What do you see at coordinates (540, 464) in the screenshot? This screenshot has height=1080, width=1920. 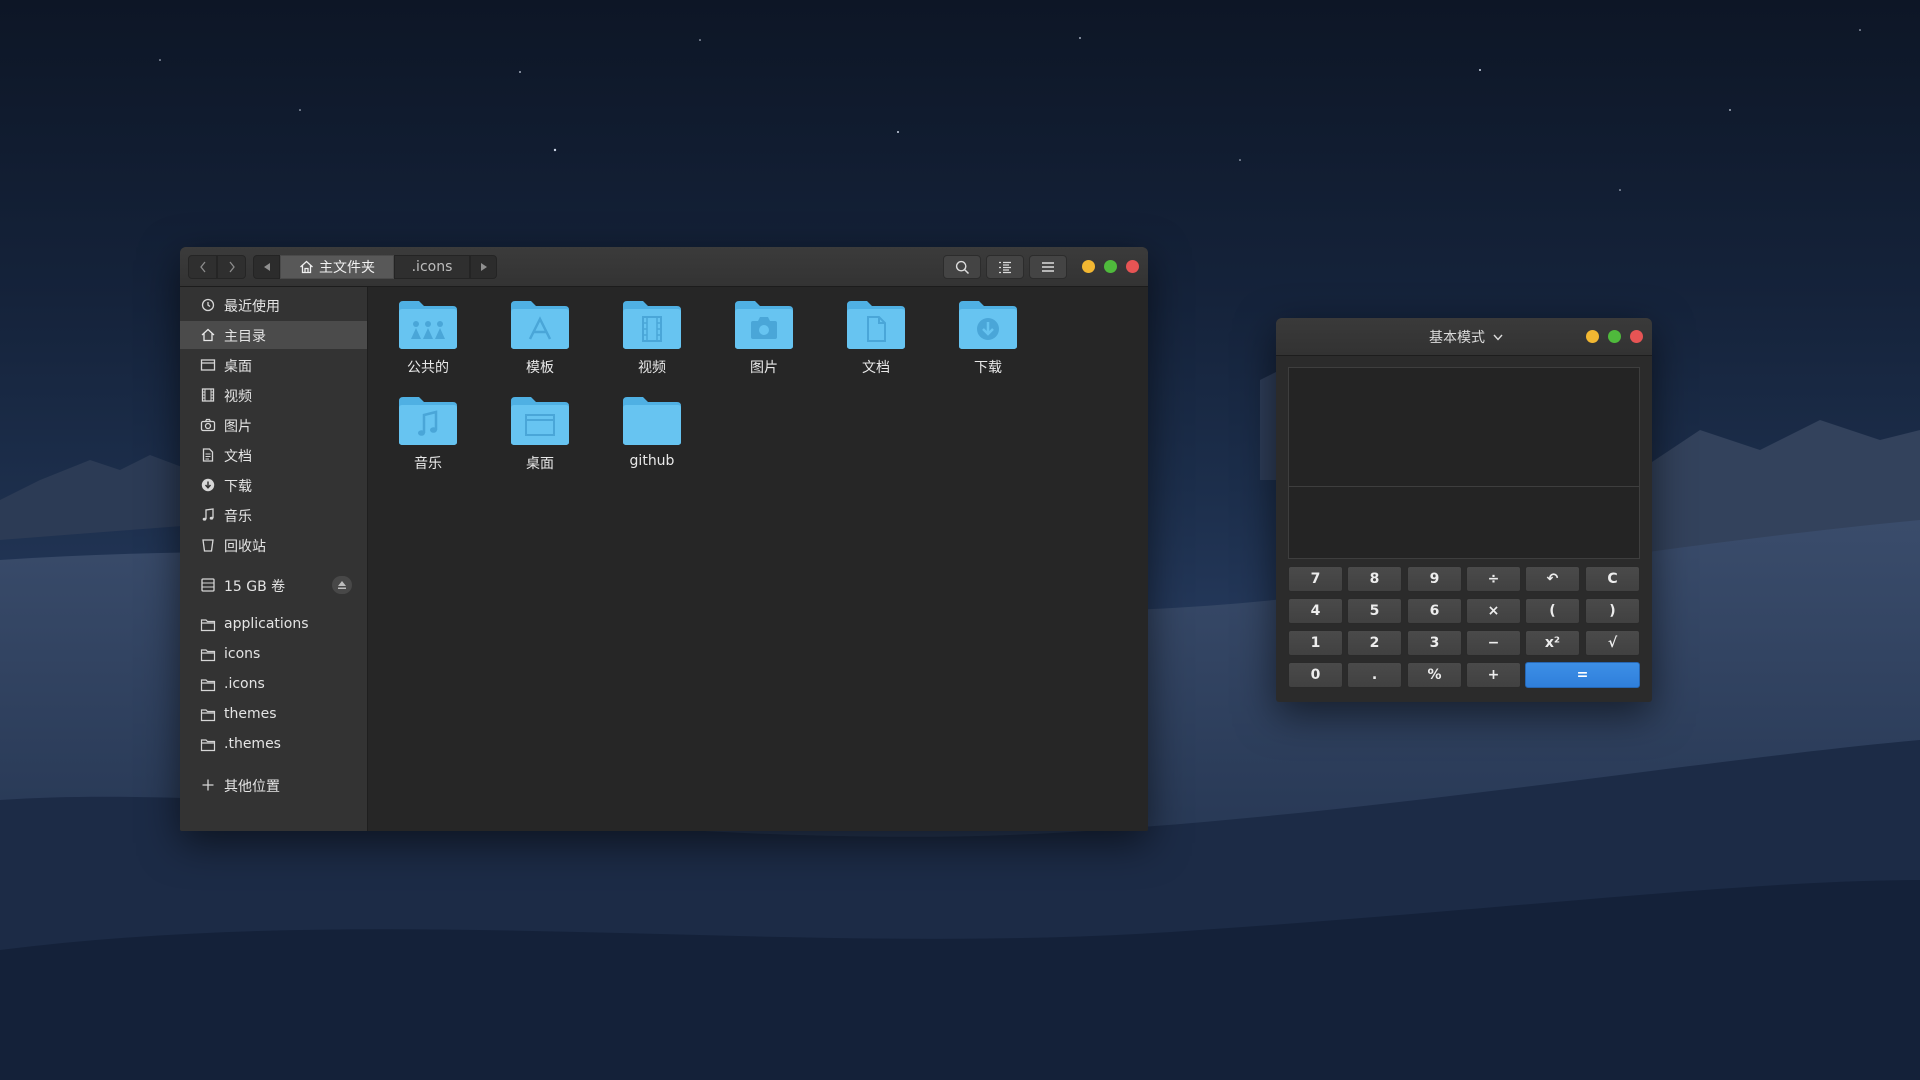 I see `folder-label: 桌面` at bounding box center [540, 464].